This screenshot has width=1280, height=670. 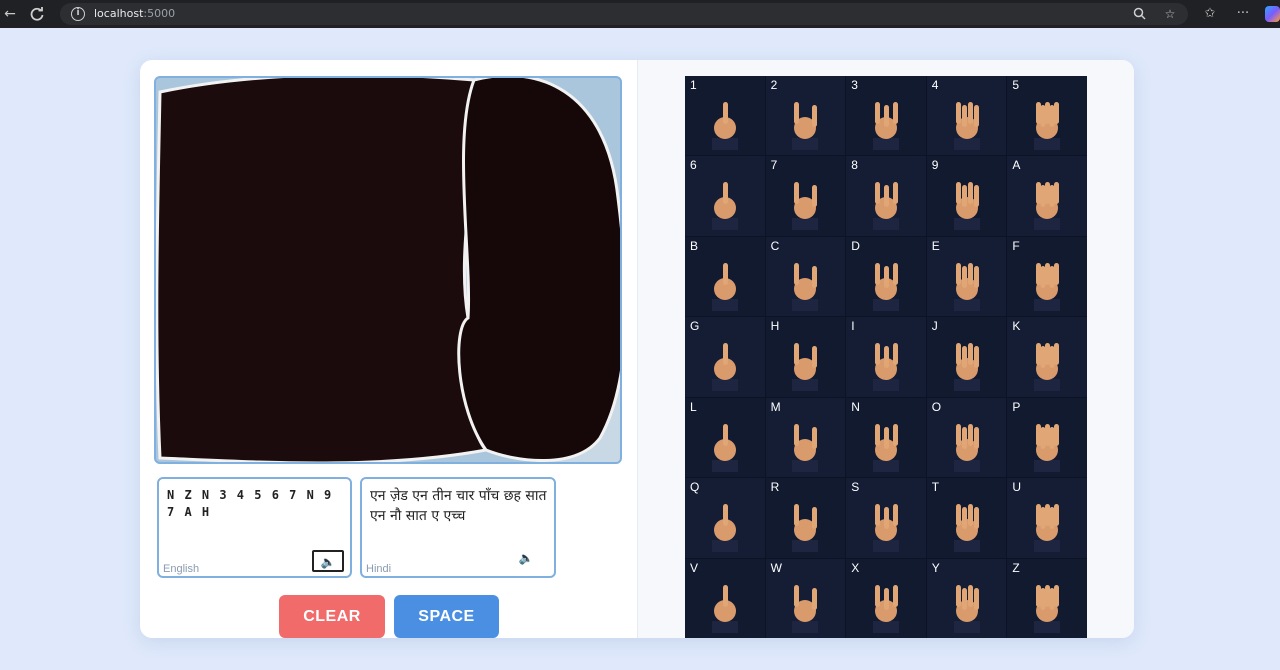 I want to click on sign-cell: S, so click(x=886, y=518).